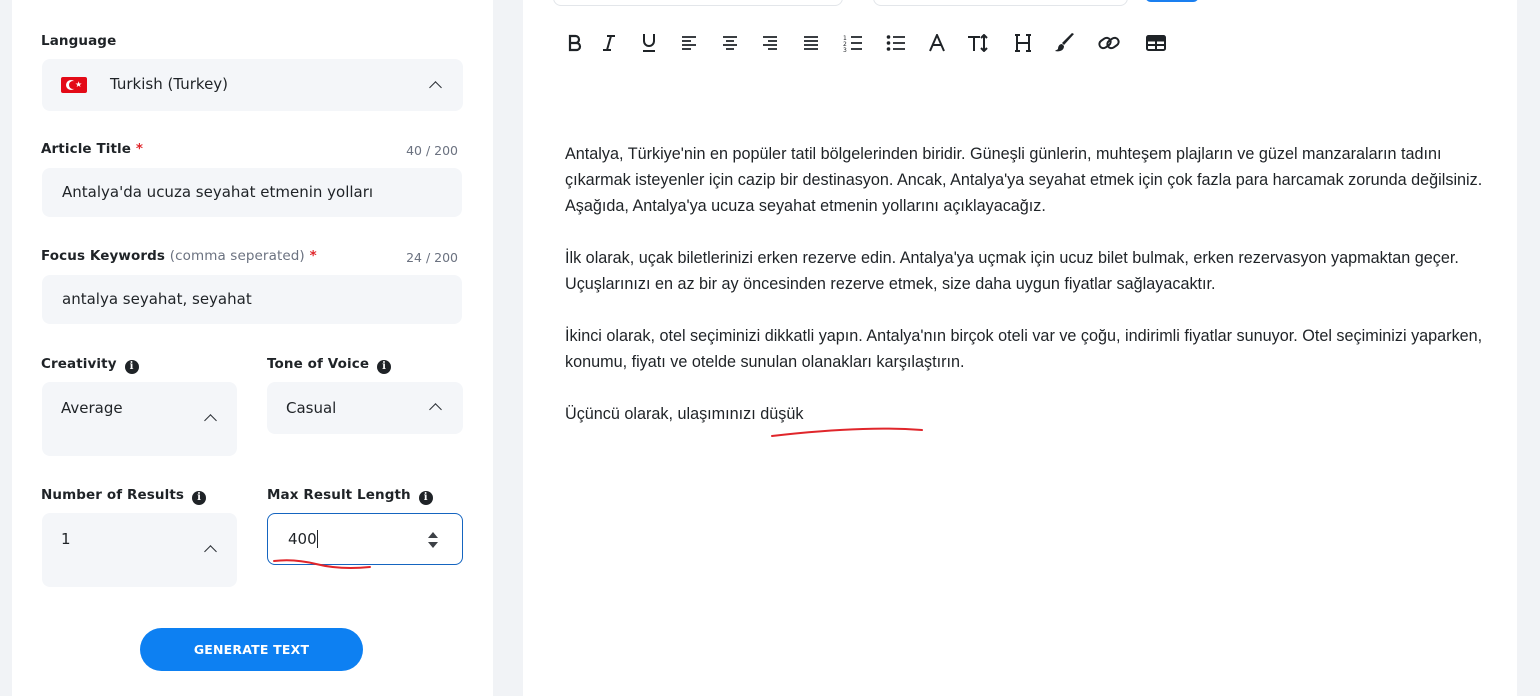 The width and height of the screenshot is (1540, 696). I want to click on editor-top-button, so click(1172, 1).